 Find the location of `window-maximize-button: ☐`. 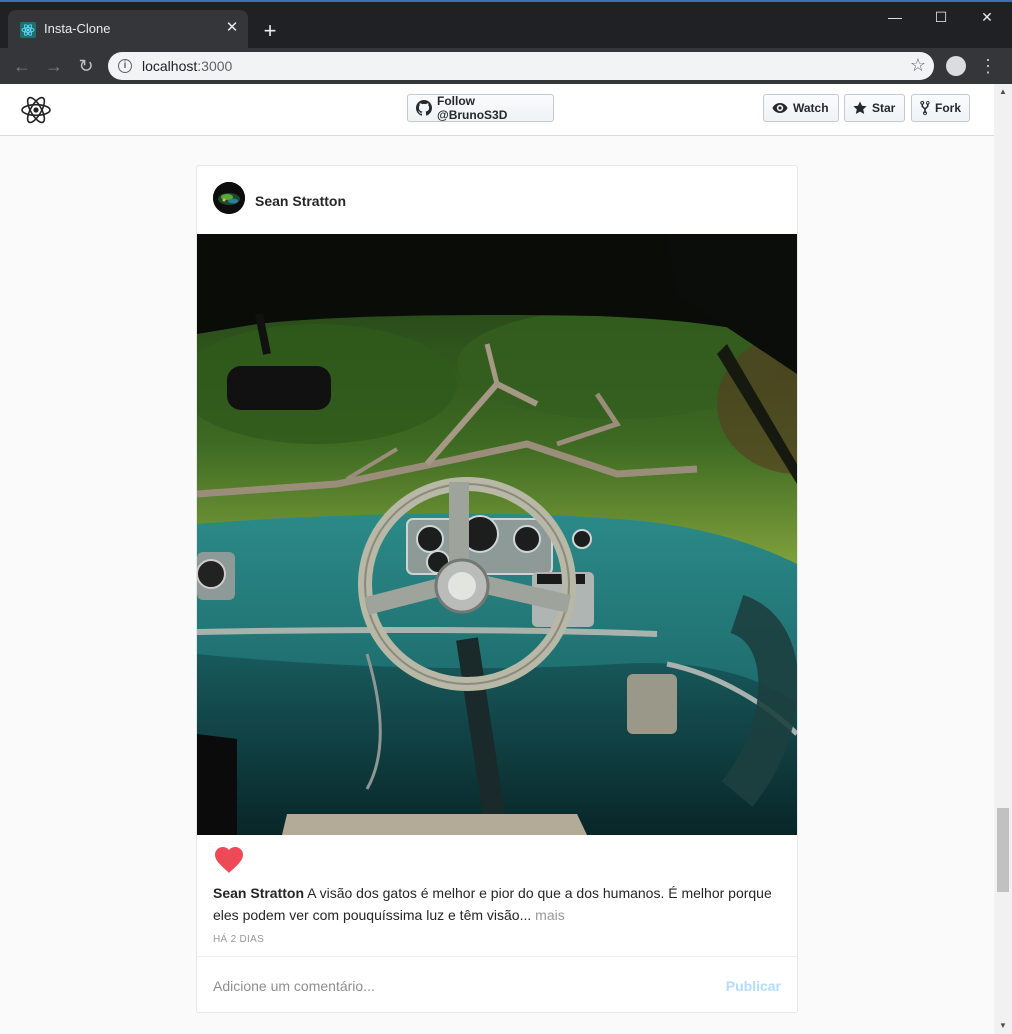

window-maximize-button: ☐ is located at coordinates (941, 17).